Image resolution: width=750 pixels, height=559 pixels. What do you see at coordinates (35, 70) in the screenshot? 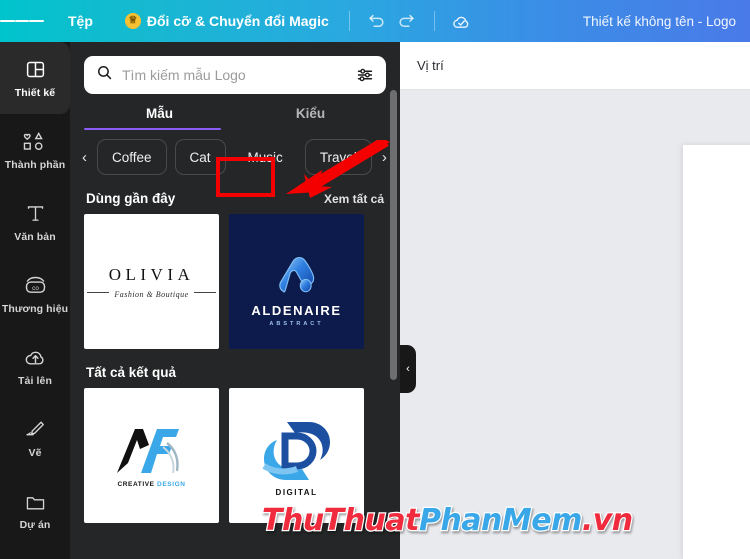
I see `layout-icon` at bounding box center [35, 70].